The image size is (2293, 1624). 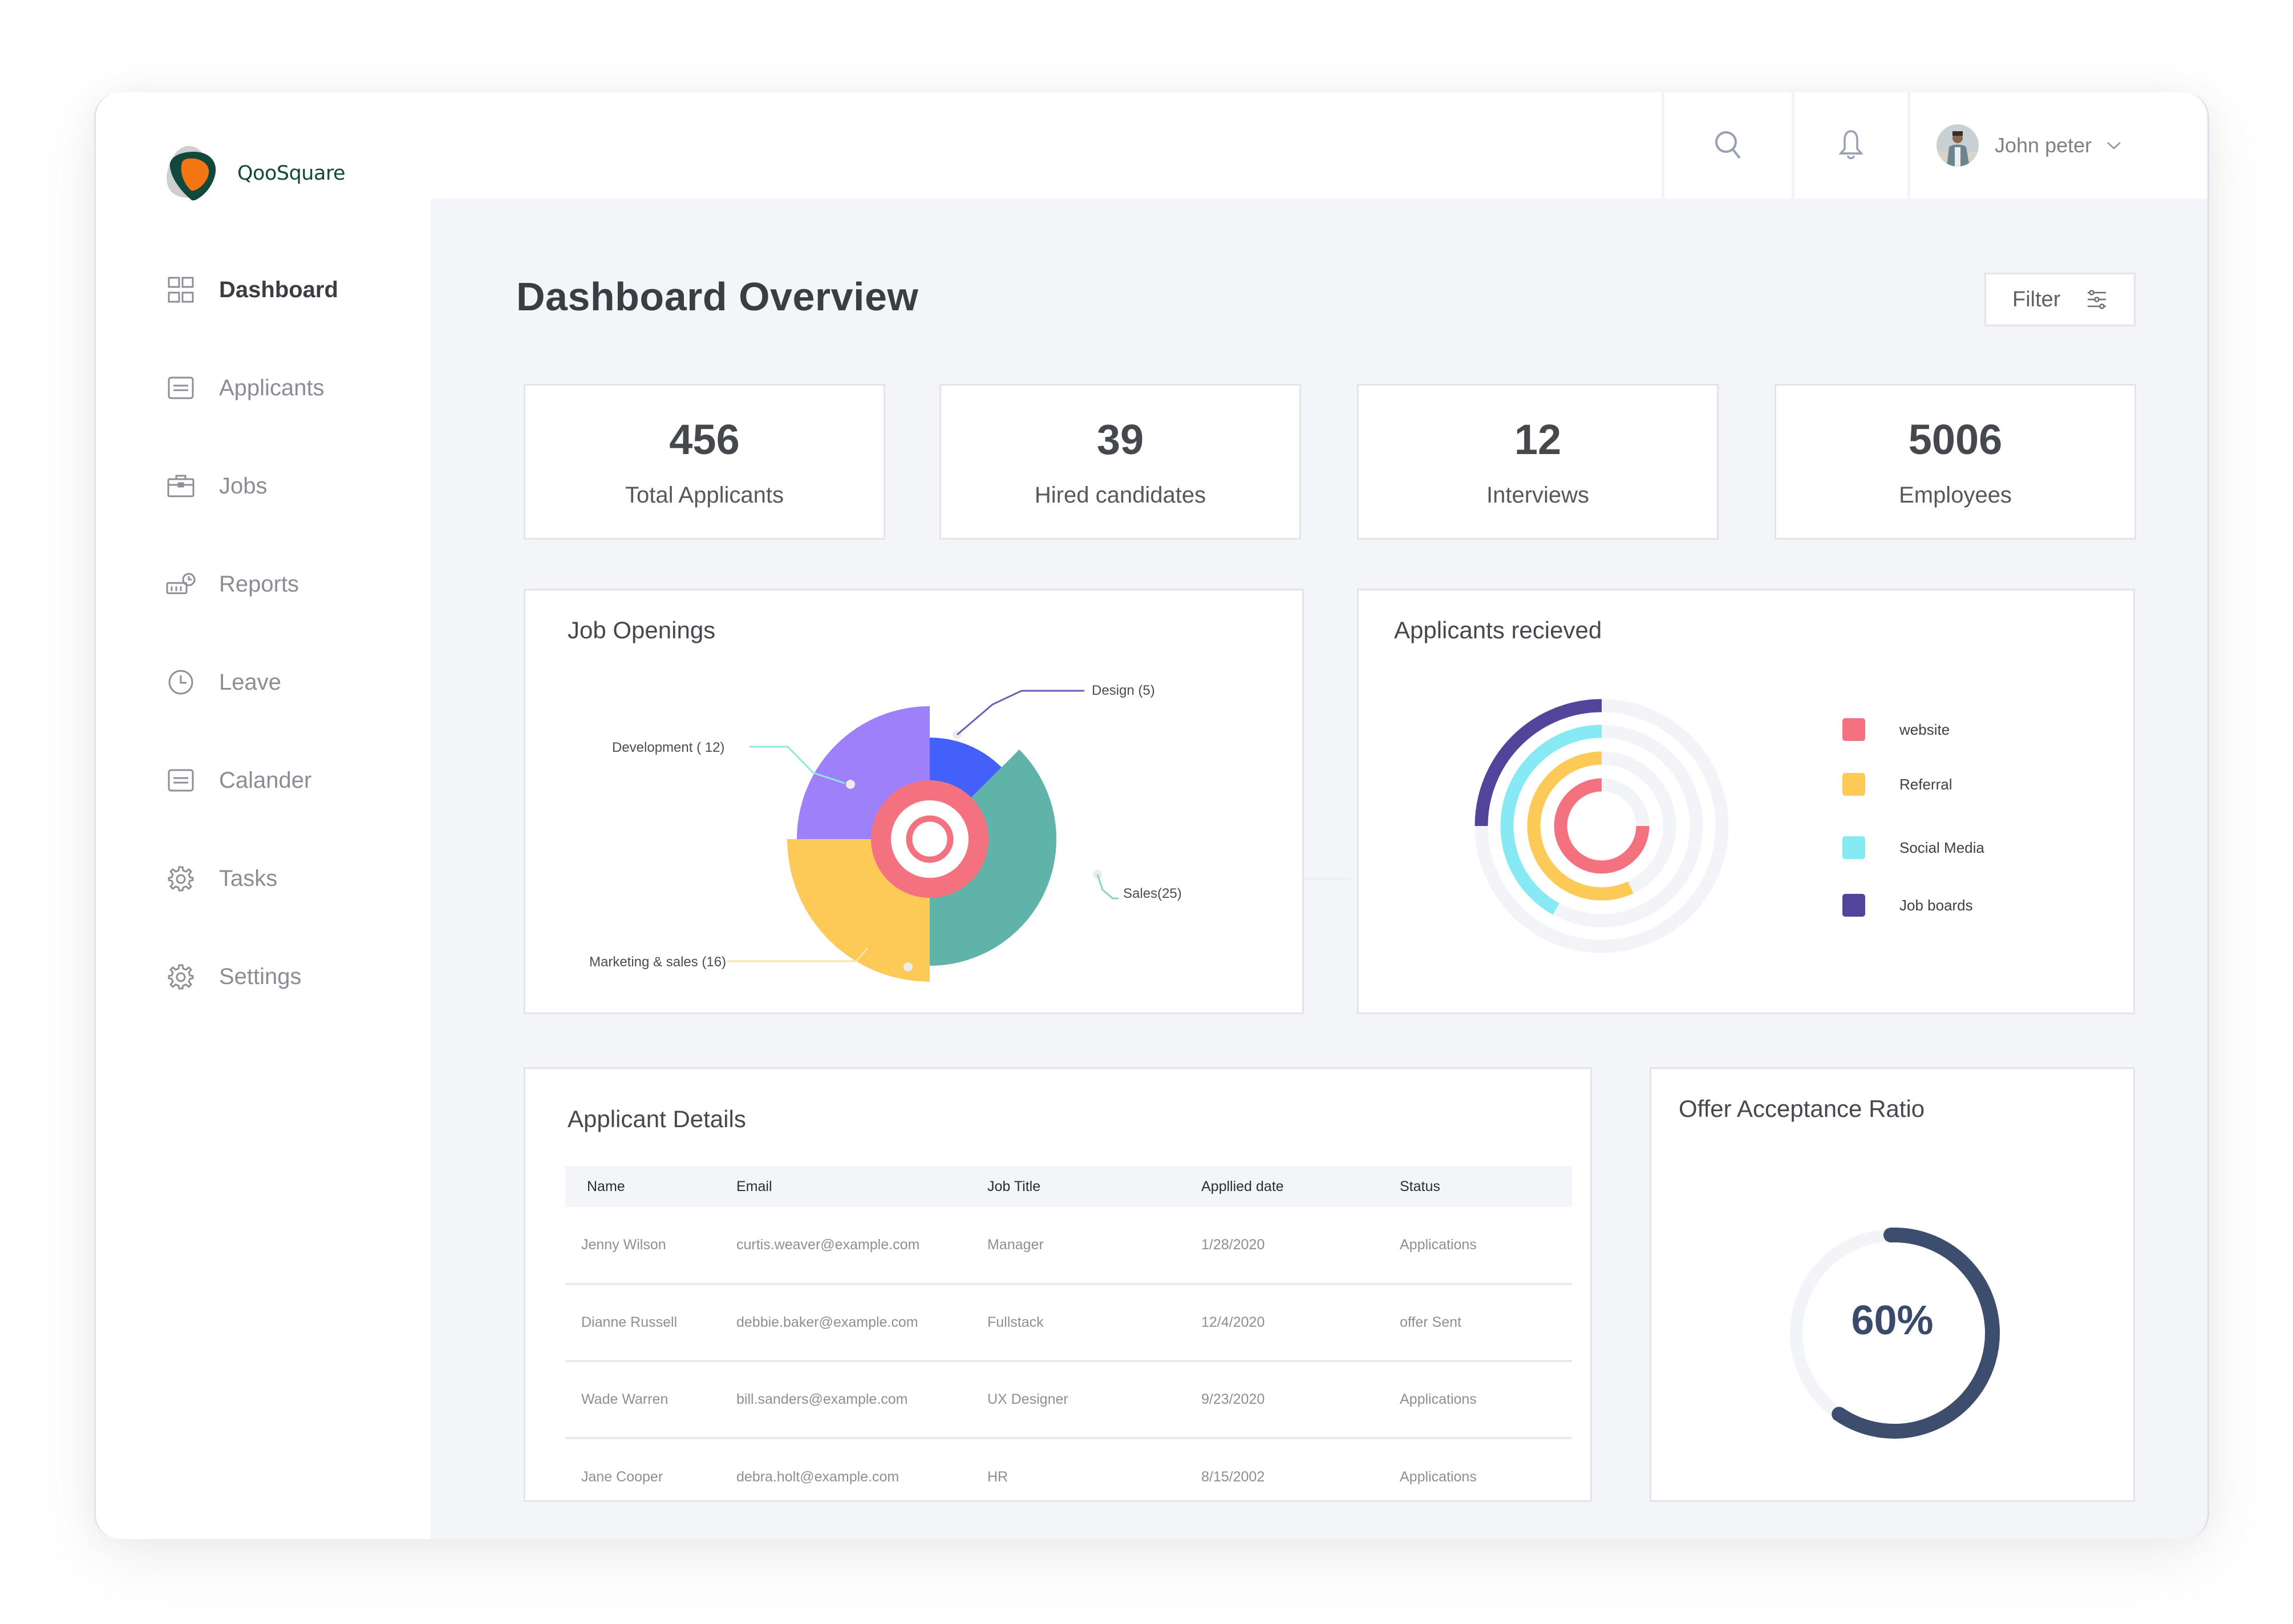 I want to click on cell-name: Jane Cooper, so click(x=622, y=1477).